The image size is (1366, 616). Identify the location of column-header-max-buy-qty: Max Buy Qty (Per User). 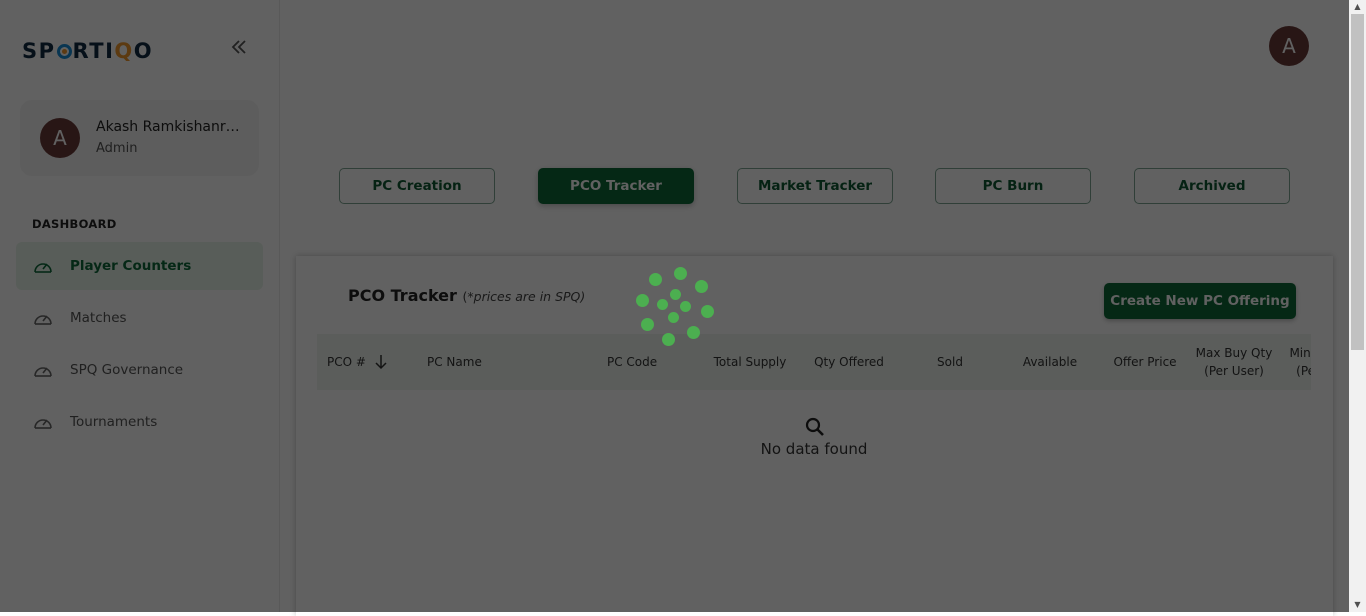
(1234, 362).